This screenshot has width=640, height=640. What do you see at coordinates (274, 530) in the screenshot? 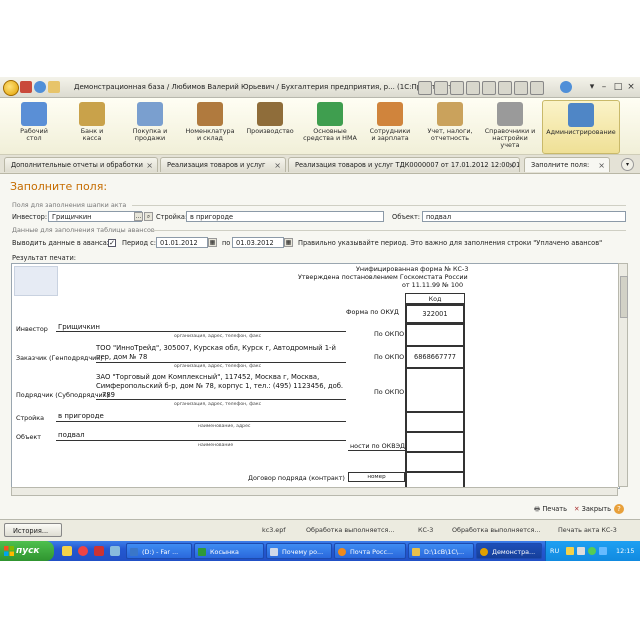
I see `status-item: kc3.epf` at bounding box center [274, 530].